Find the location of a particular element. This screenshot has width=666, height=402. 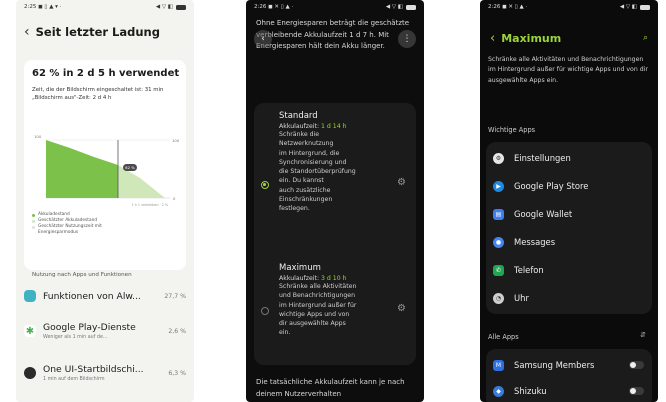

app-percent: 27,7 % is located at coordinates (175, 296).